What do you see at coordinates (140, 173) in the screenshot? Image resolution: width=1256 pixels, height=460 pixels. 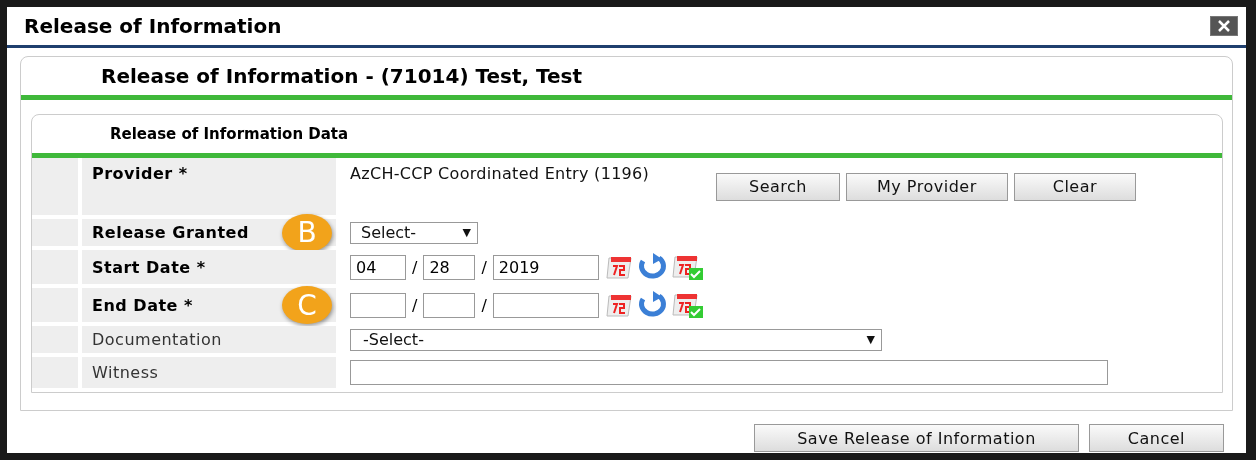 I see `field-label: Provider *` at bounding box center [140, 173].